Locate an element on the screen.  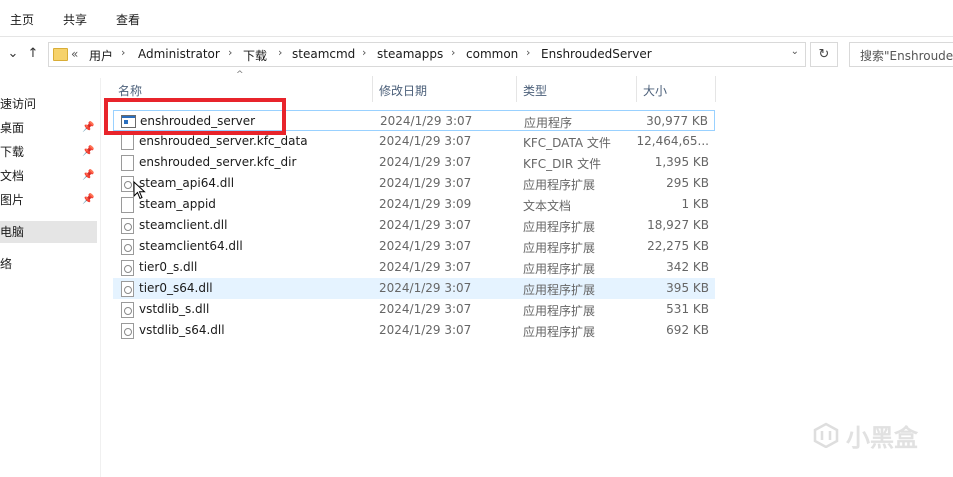
file-size: 295 KB is located at coordinates (687, 183).